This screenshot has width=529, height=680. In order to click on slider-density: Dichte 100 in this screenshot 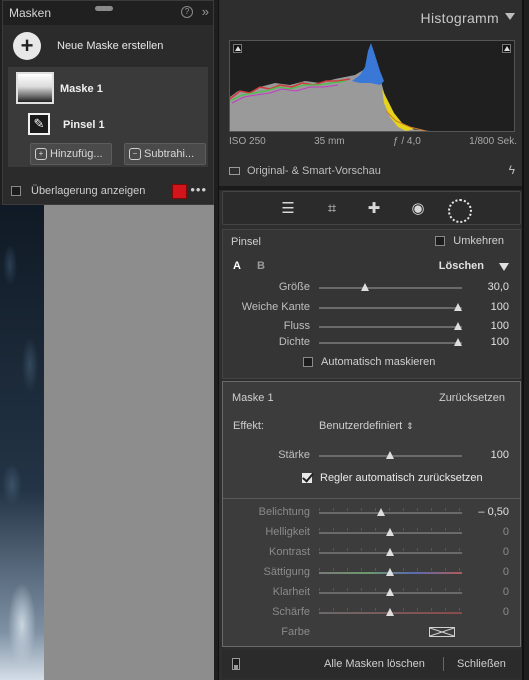, I will do `click(372, 343)`.